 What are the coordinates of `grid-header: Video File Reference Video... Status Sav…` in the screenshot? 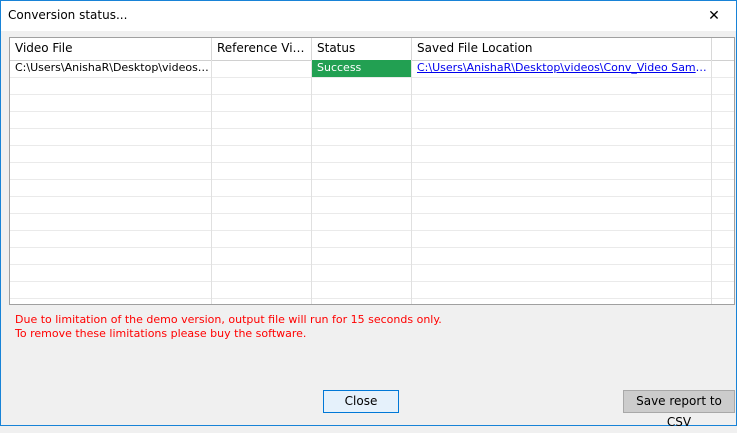 It's located at (372, 49).